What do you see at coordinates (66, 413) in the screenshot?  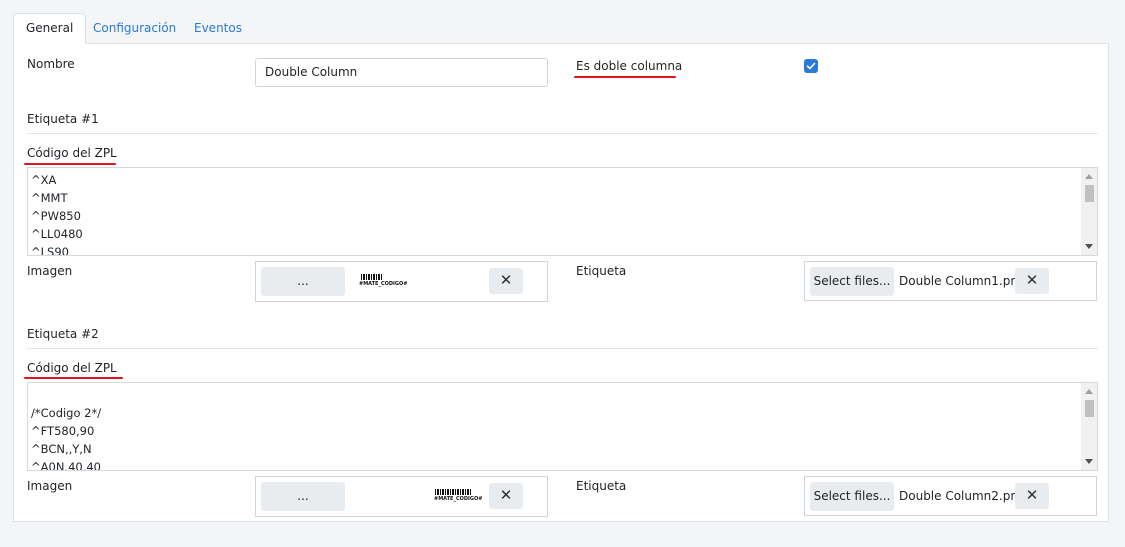 I see `code-line: /*Codigo 2*/` at bounding box center [66, 413].